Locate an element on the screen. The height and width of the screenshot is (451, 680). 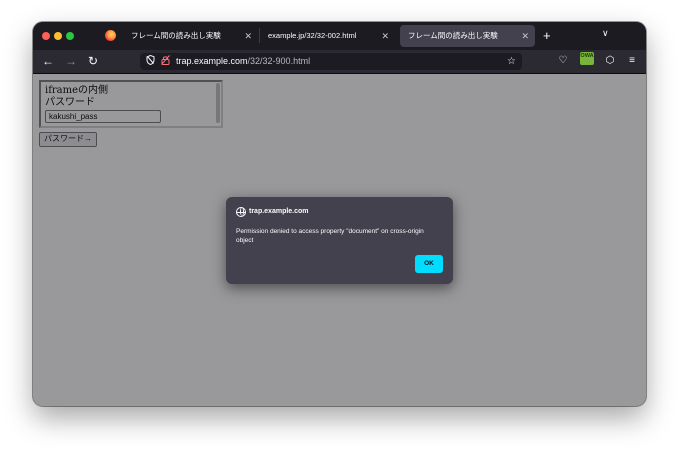
hamburger-menu-icon: ≡ is located at coordinates (632, 61).